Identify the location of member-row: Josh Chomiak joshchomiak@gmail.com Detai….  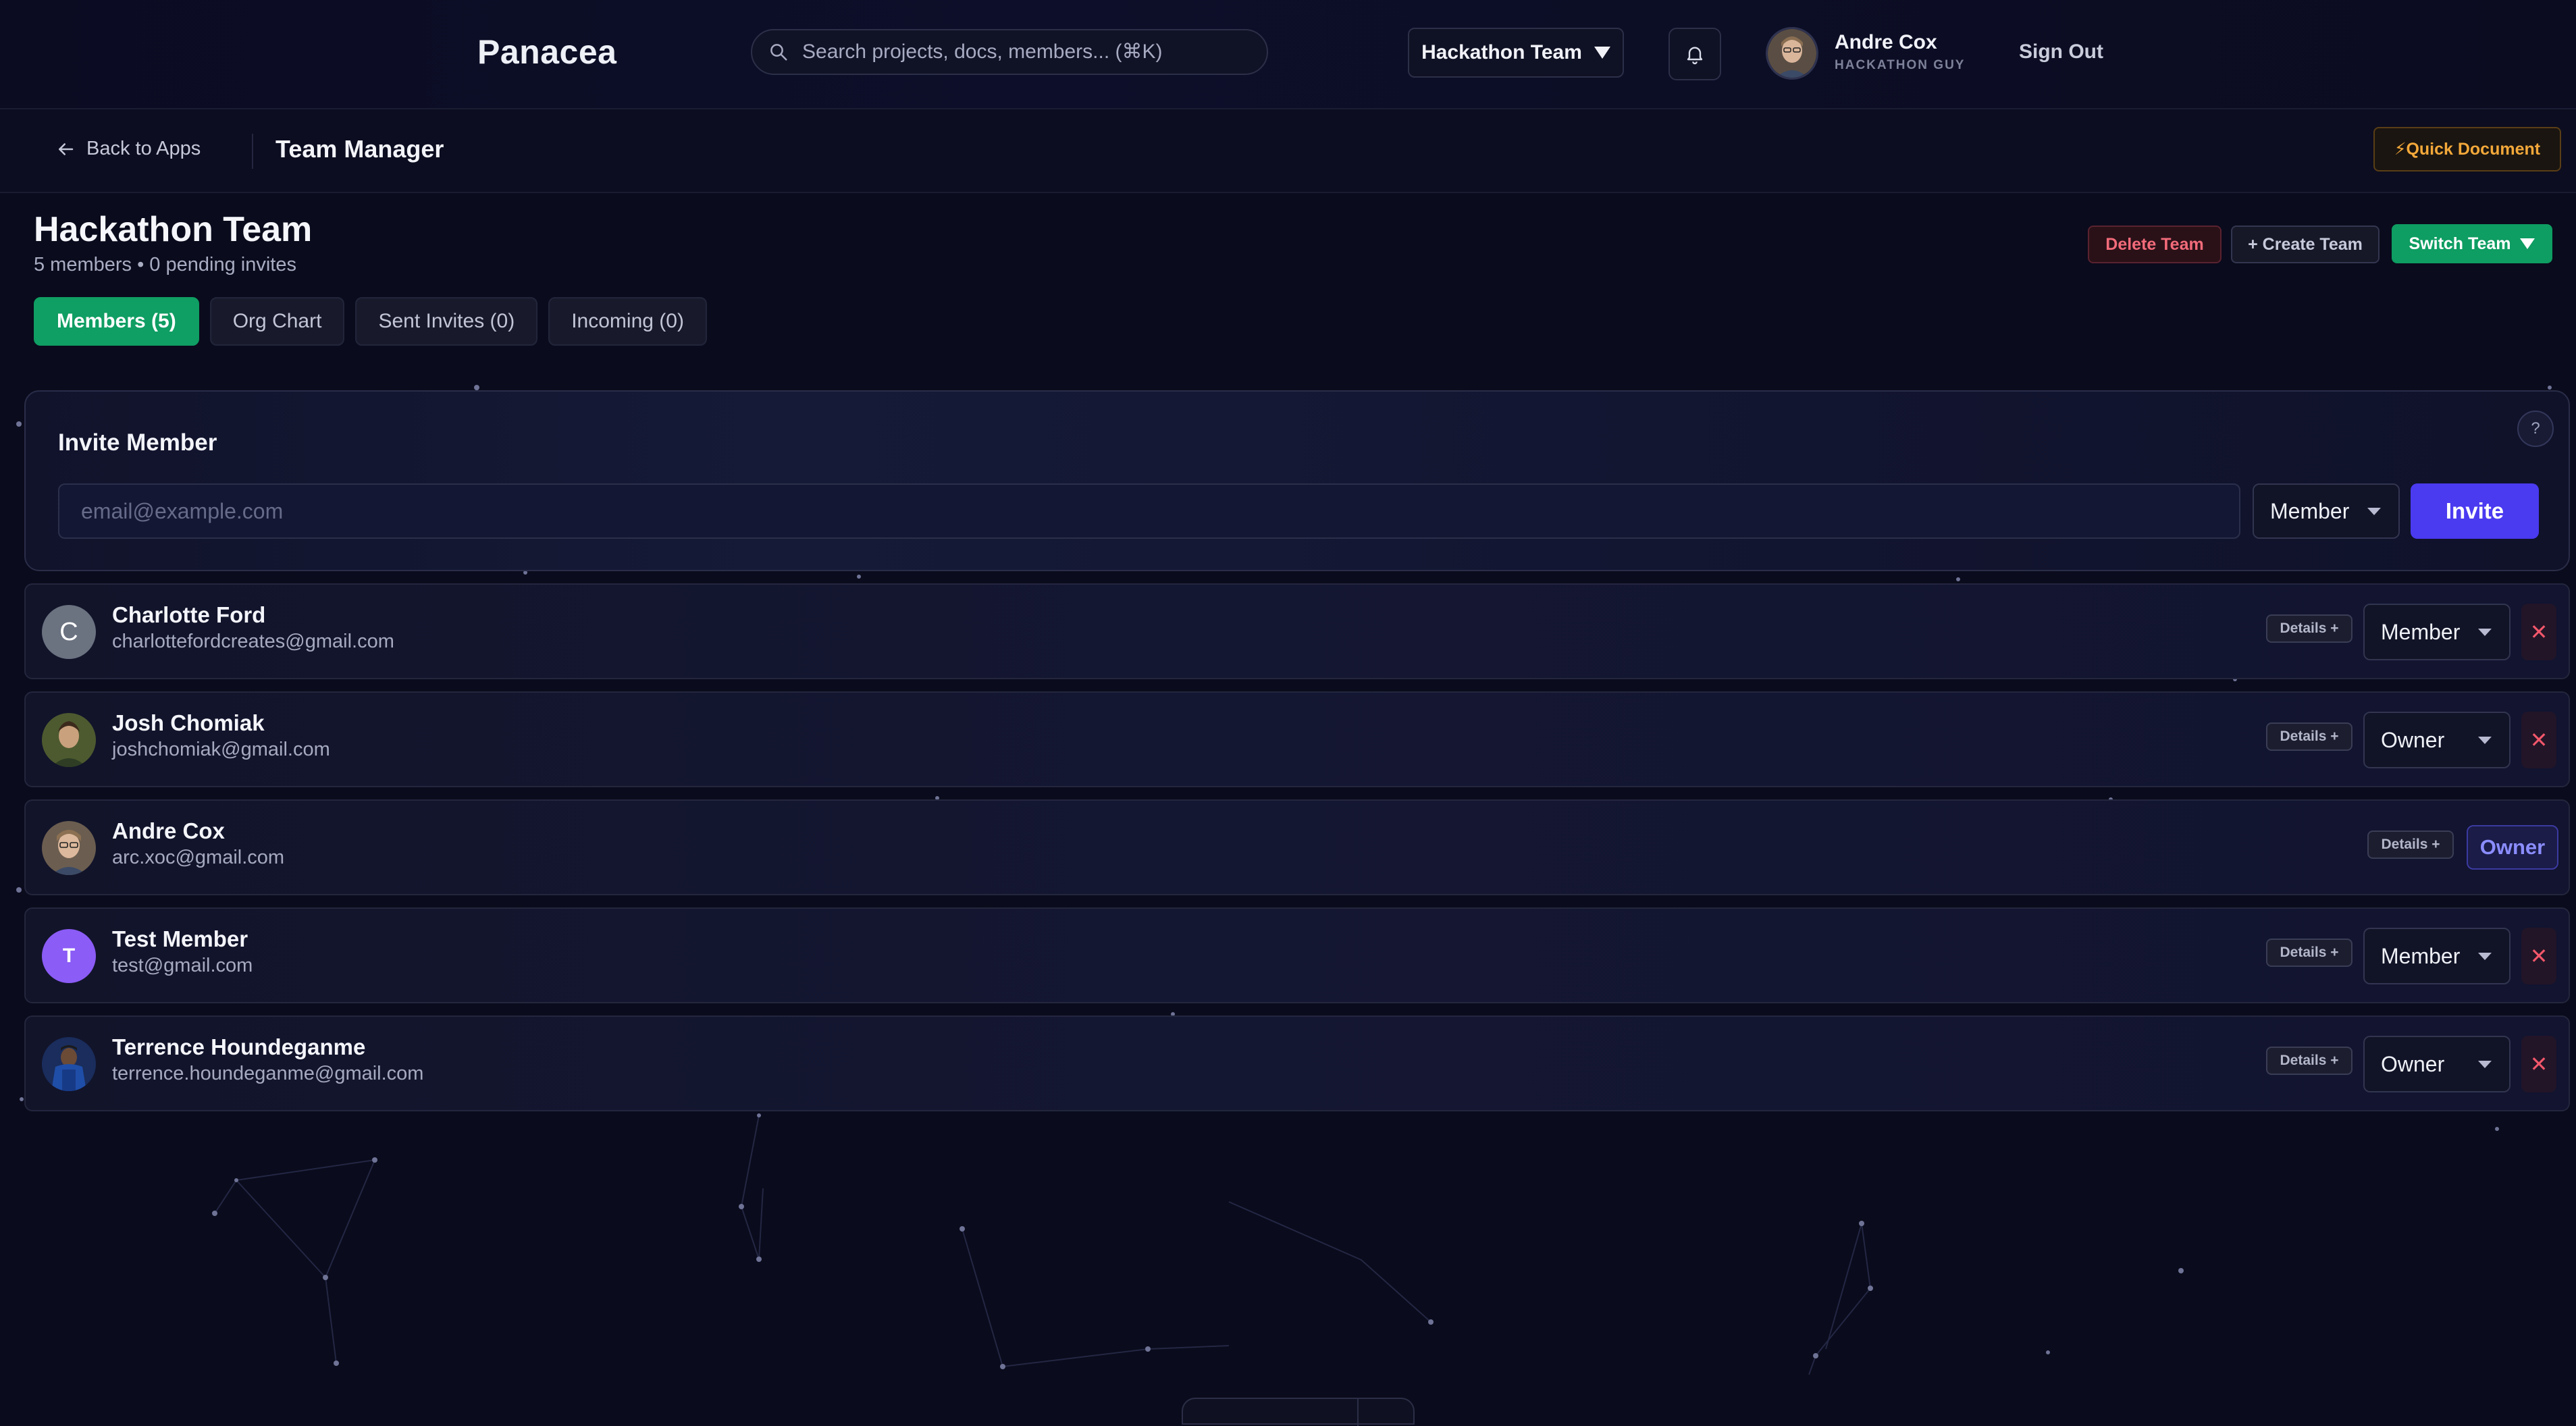
(1297, 739).